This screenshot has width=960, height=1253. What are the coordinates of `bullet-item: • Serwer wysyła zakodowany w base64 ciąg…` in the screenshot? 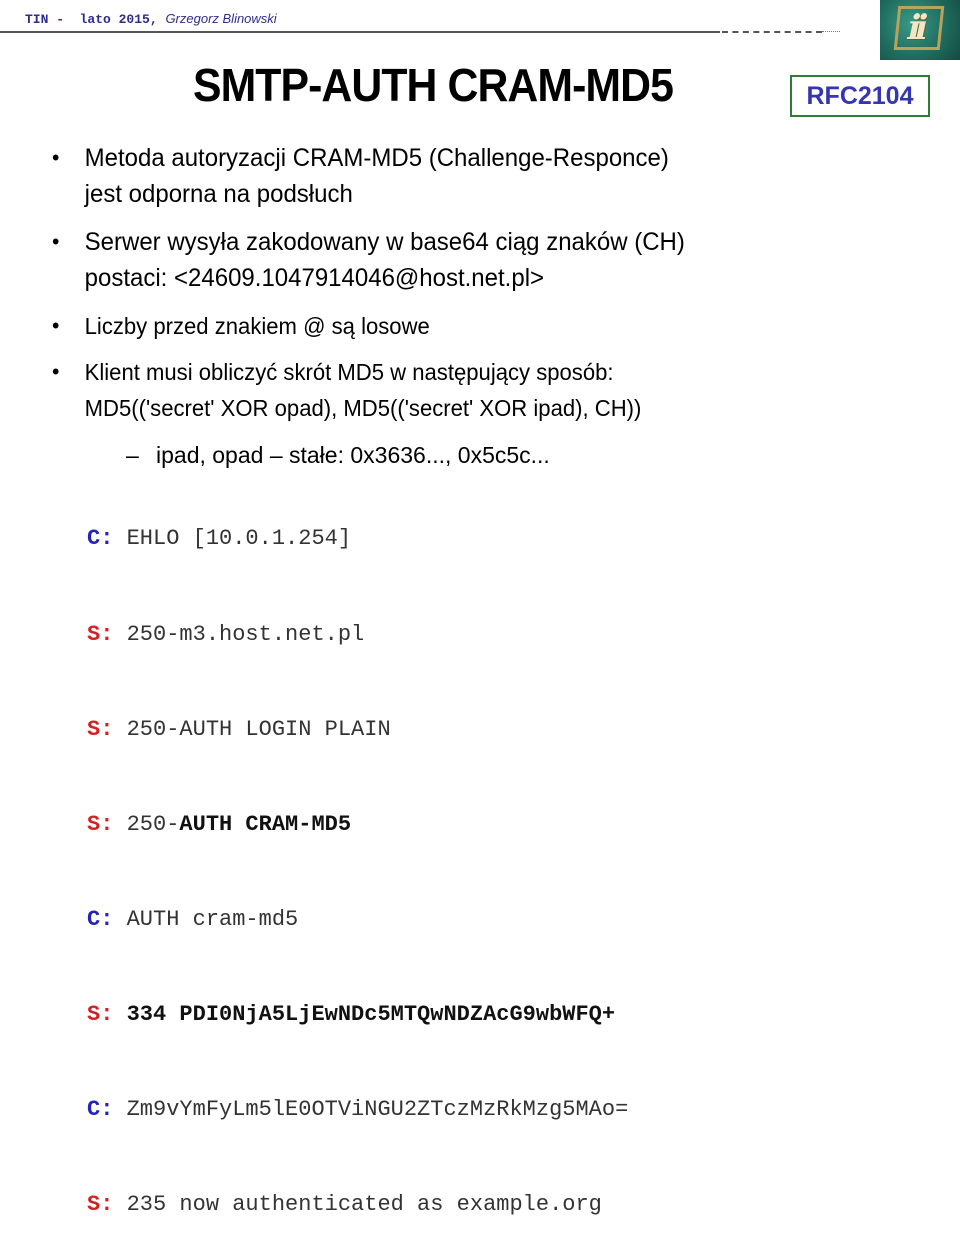 It's located at (368, 260).